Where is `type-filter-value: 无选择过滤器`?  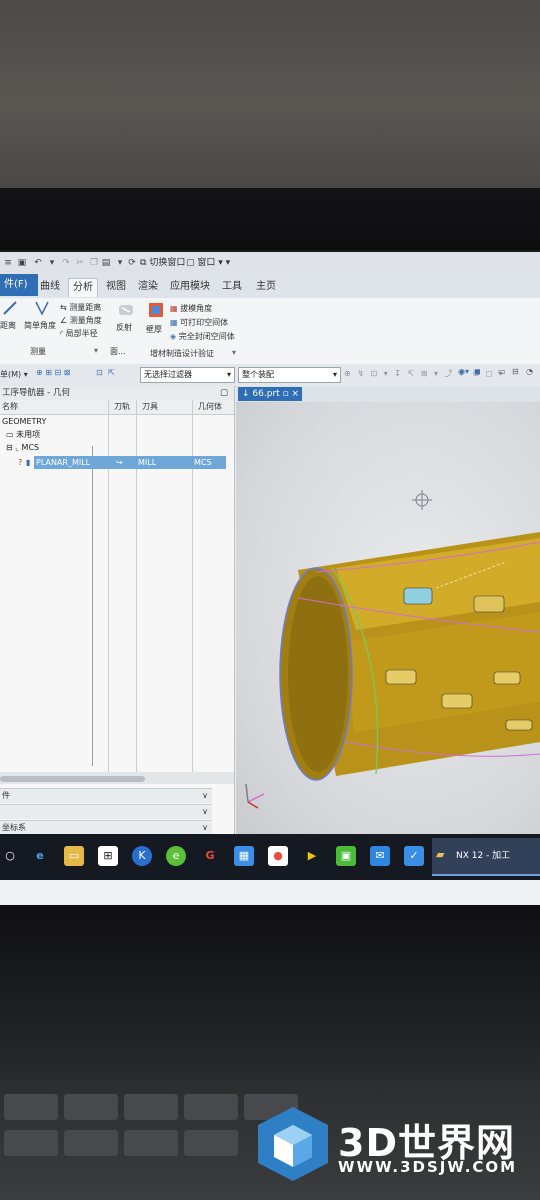
type-filter-value: 无选择过滤器 is located at coordinates (168, 374).